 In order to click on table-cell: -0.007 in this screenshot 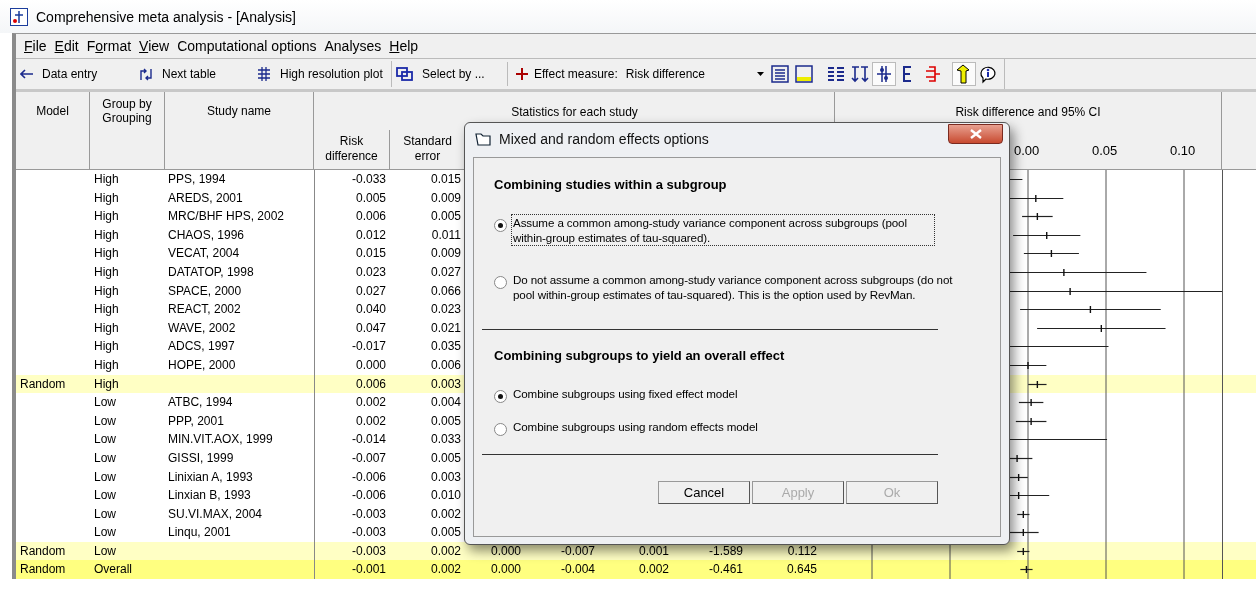, I will do `click(368, 457)`.